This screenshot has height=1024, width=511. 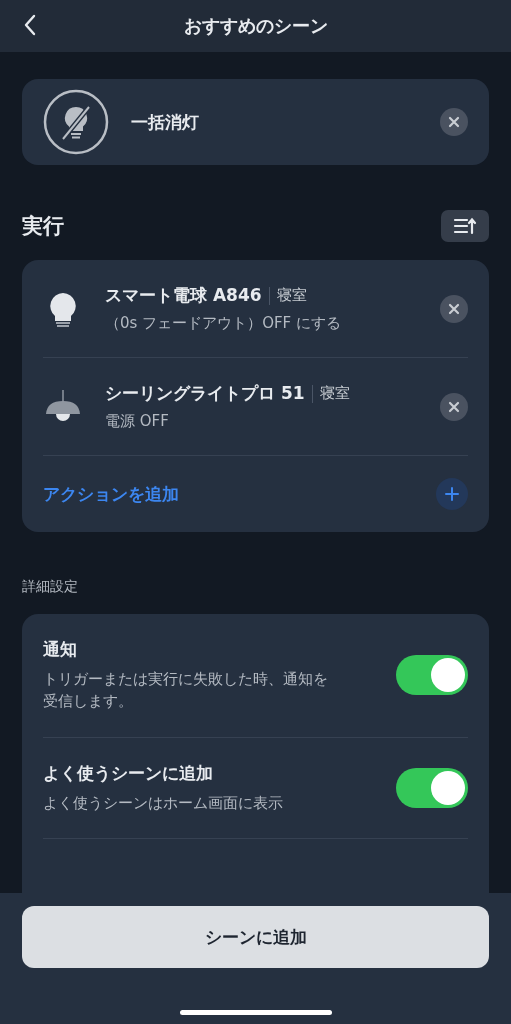 I want to click on add-action-link: アクションを追加, so click(x=111, y=494).